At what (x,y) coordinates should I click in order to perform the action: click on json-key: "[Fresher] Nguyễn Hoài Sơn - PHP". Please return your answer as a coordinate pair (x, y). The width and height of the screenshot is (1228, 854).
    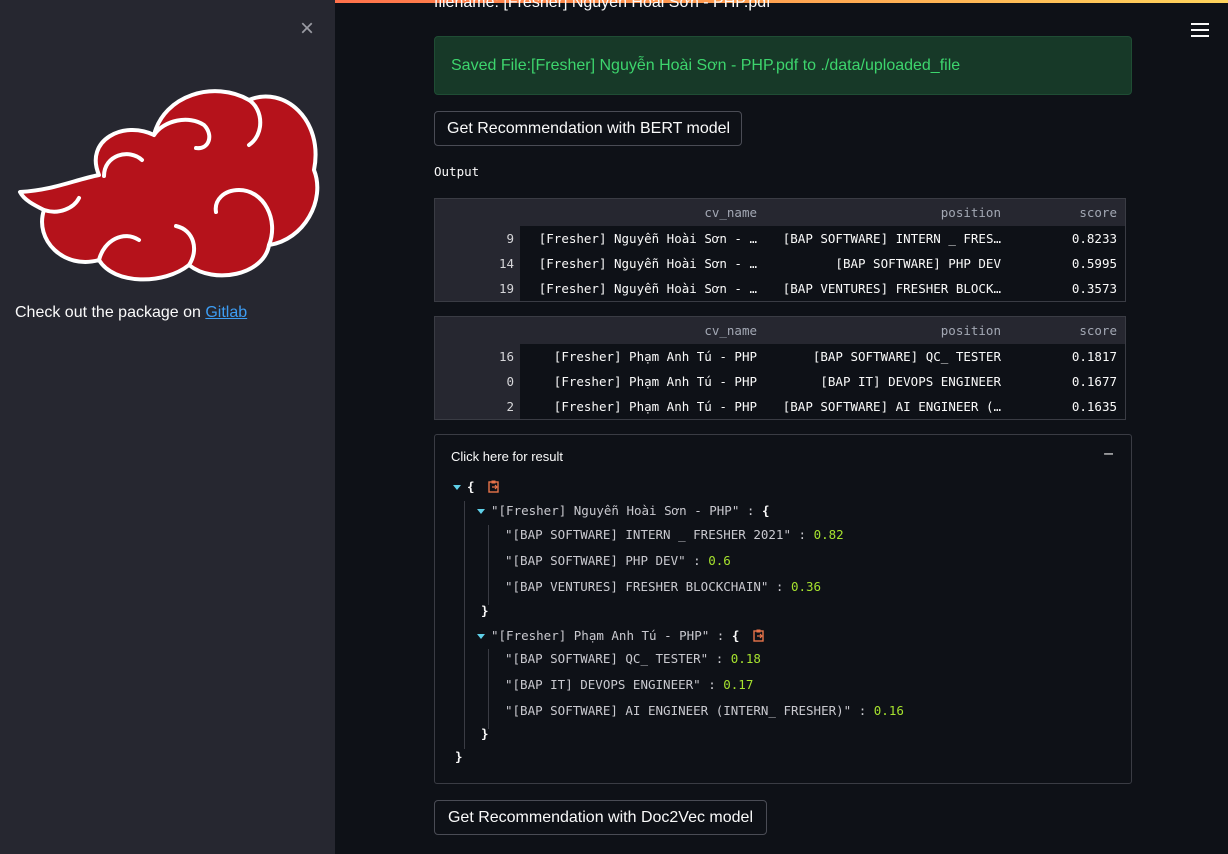
    Looking at the image, I should click on (615, 510).